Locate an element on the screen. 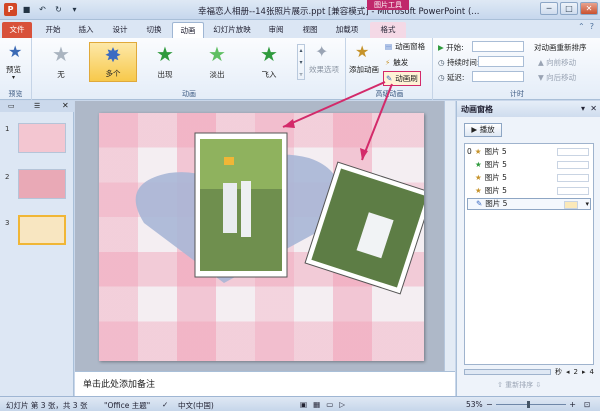  language: 中文(中国) is located at coordinates (196, 405).